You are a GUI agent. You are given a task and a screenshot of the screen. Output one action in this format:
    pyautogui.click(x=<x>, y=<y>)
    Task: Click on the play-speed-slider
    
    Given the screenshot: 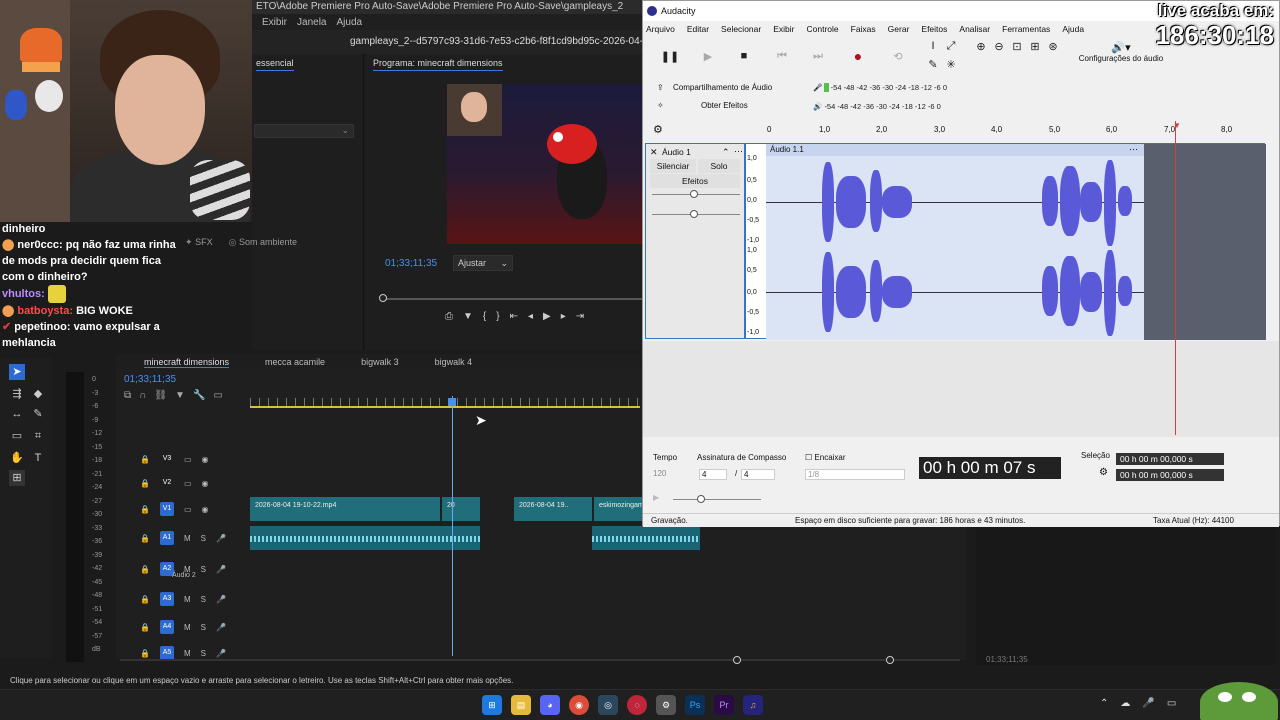 What is the action you would take?
    pyautogui.click(x=717, y=499)
    